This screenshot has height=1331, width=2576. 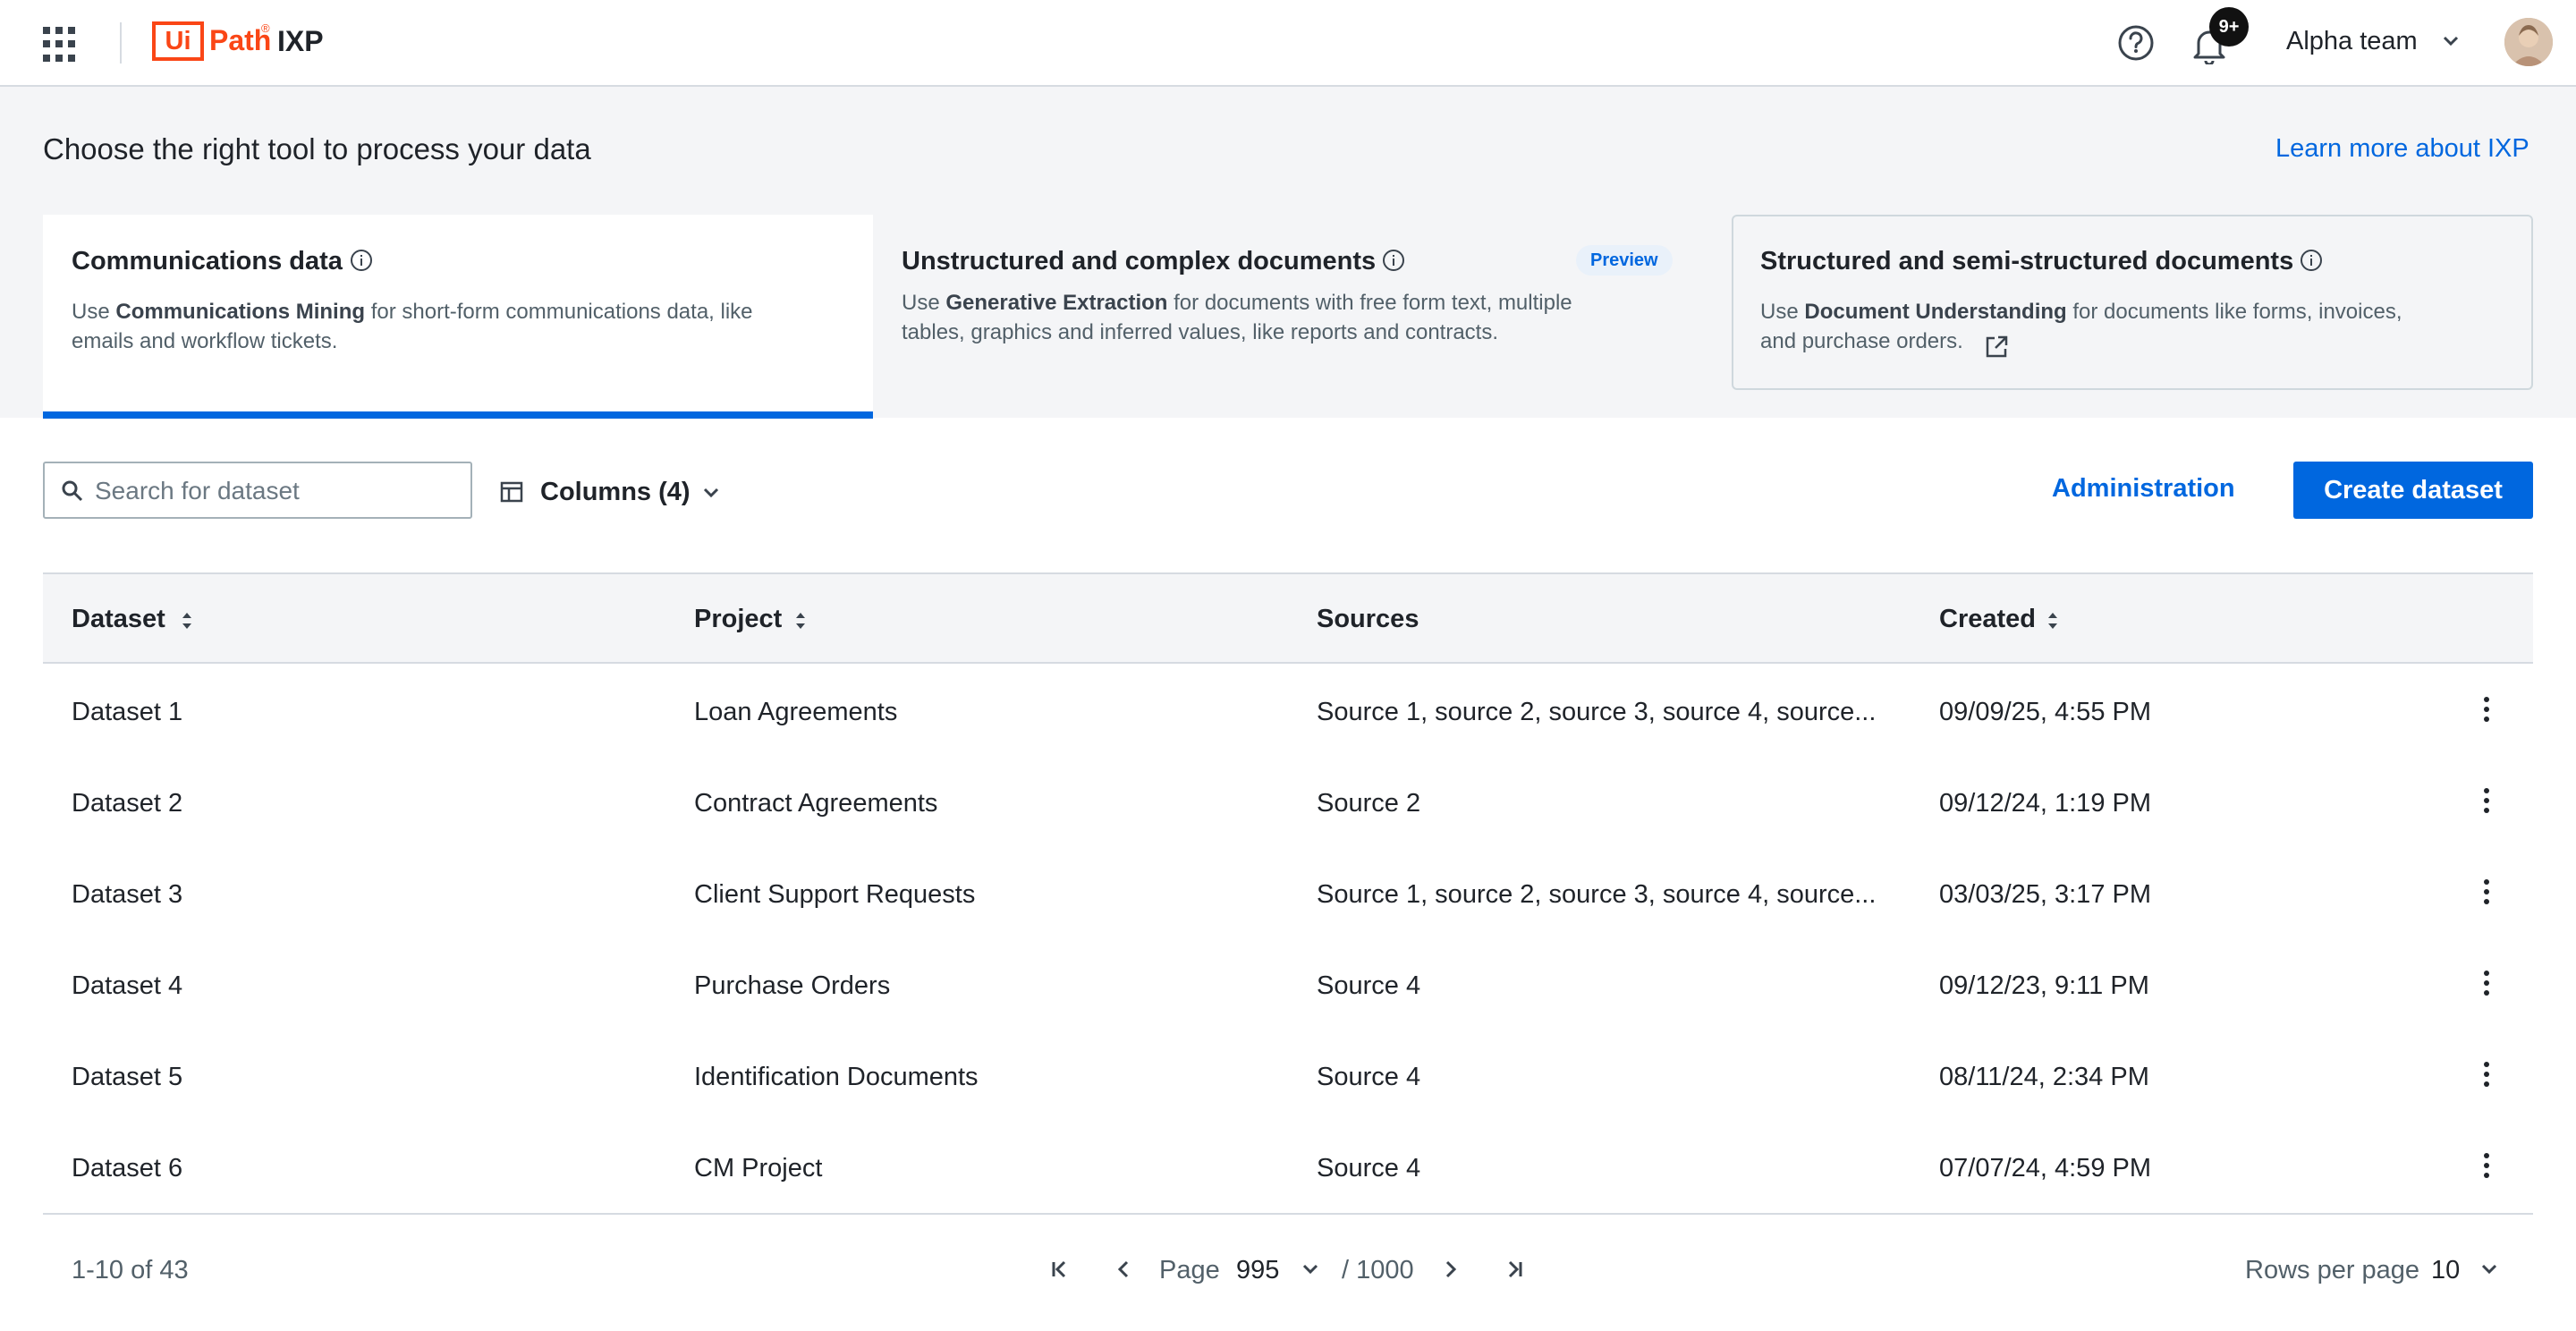 I want to click on table-footer-divider, so click(x=1288, y=1214).